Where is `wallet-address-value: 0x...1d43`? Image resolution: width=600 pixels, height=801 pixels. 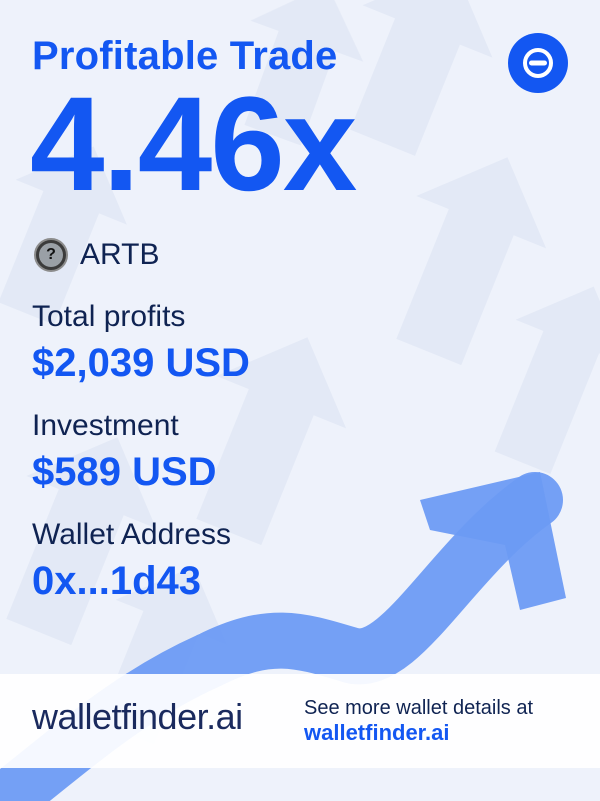 wallet-address-value: 0x...1d43 is located at coordinates (117, 581).